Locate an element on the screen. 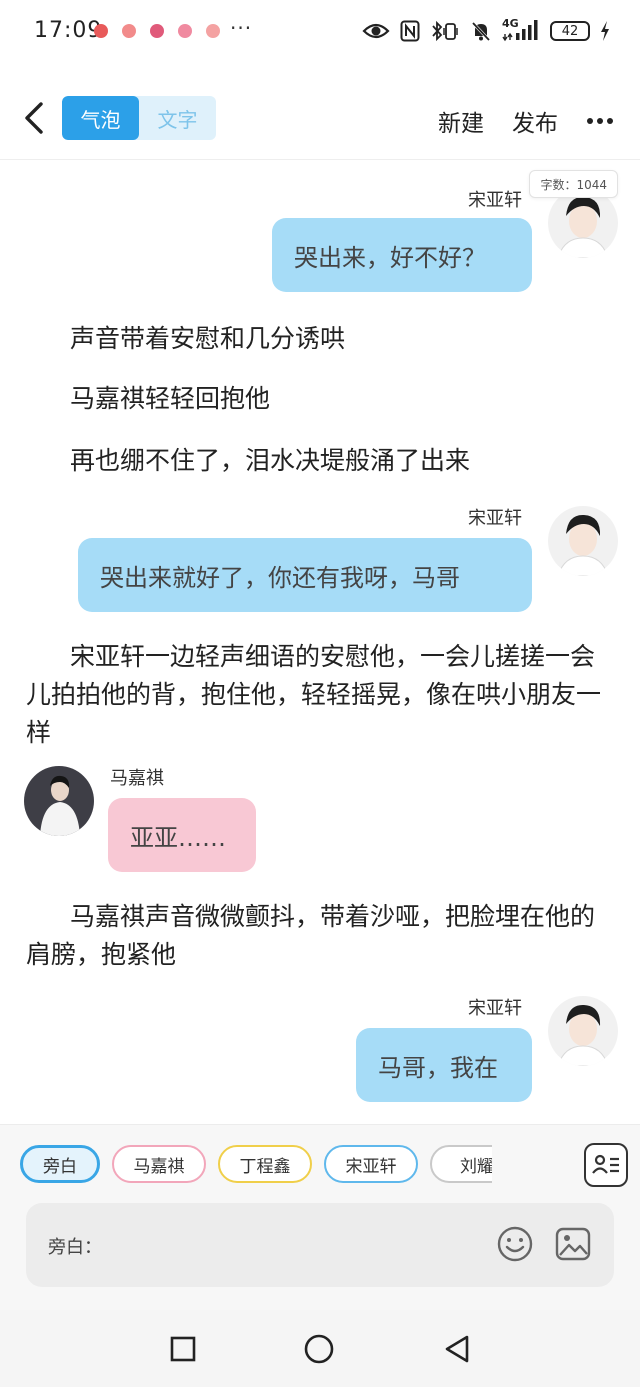  character-chip: 马嘉祺 is located at coordinates (159, 1164).